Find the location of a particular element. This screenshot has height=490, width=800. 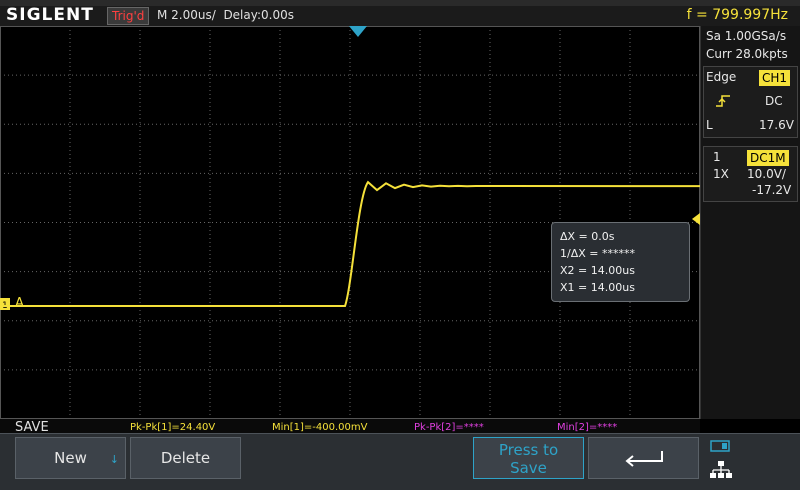

probe-attenuation: 1X is located at coordinates (721, 174).